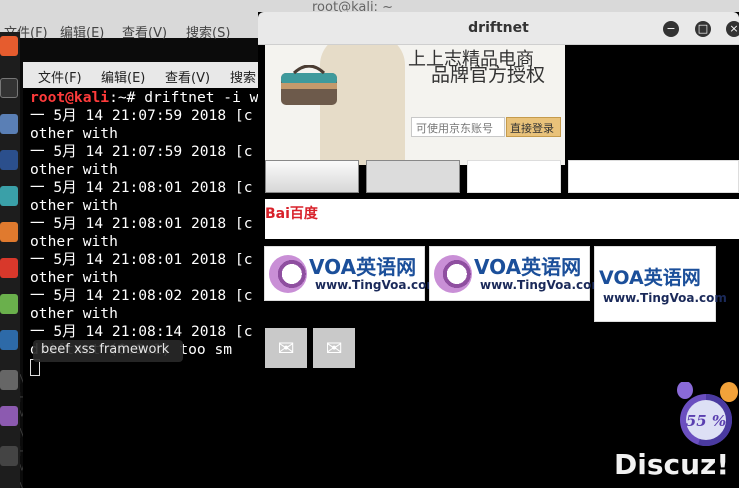  I want to click on command-line: root@kali:~# driftnet -i w, so click(144, 97).